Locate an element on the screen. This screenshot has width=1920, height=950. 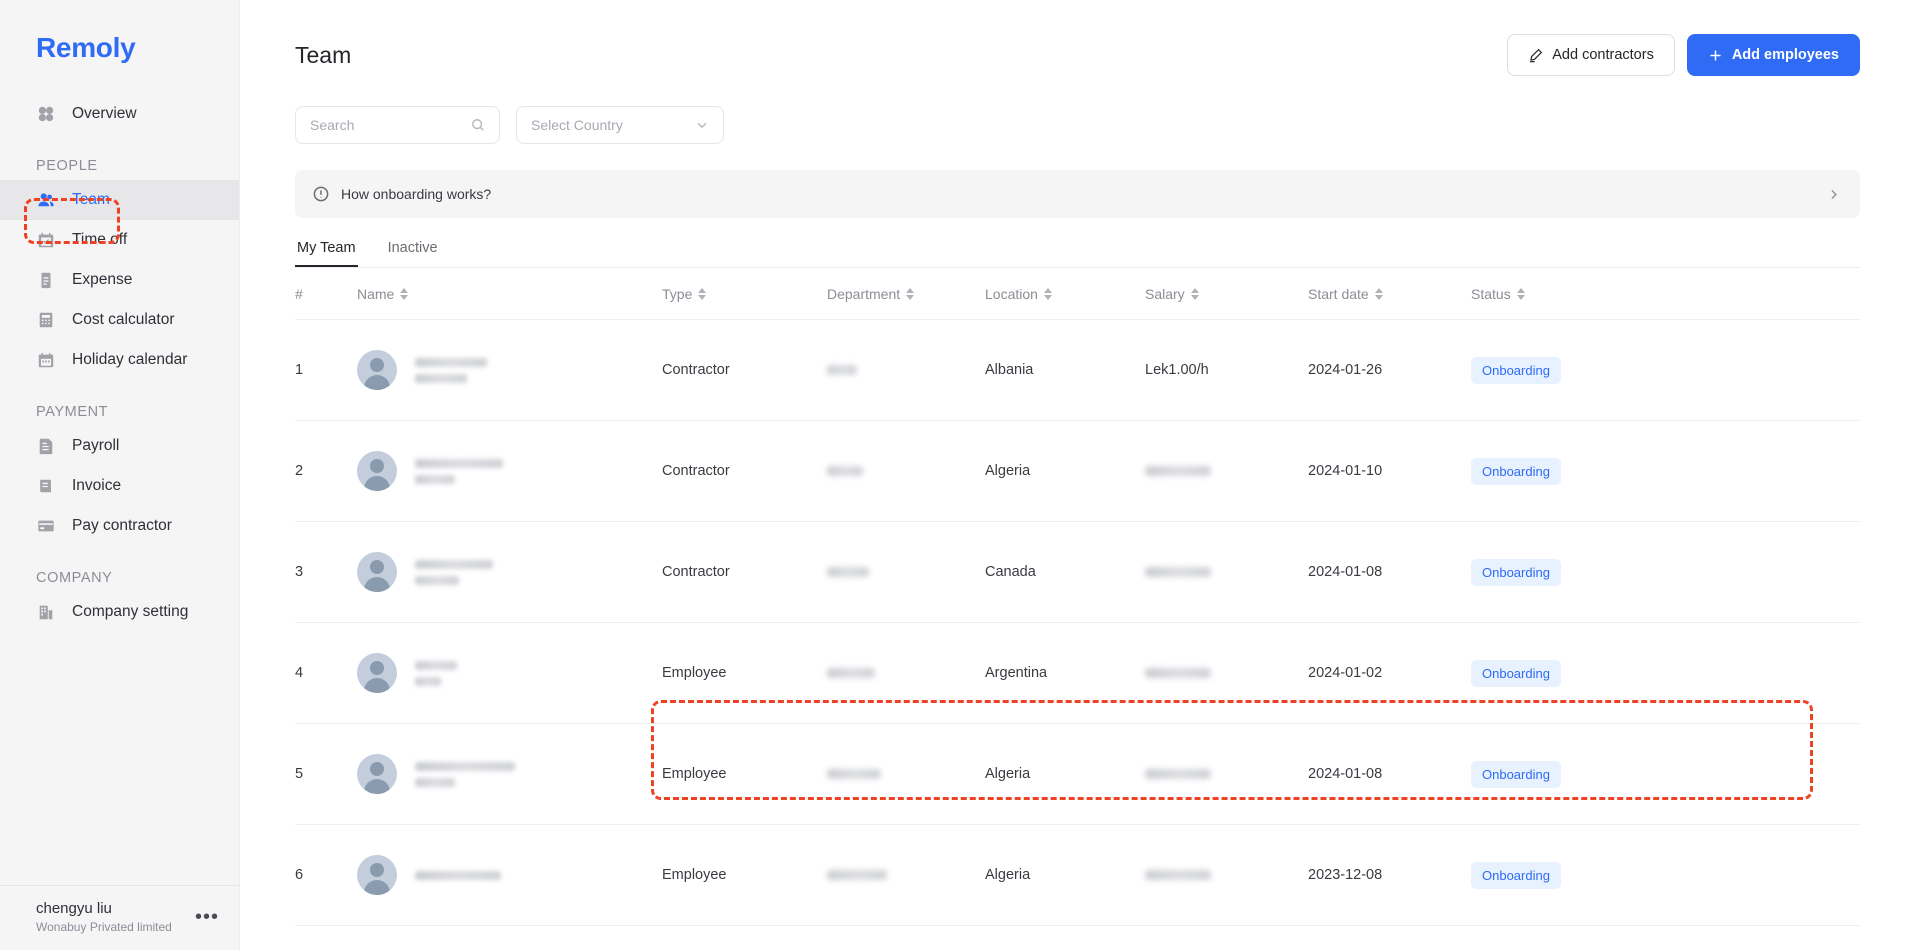
onboarding-banner: How onboarding works? is located at coordinates (1077, 194).